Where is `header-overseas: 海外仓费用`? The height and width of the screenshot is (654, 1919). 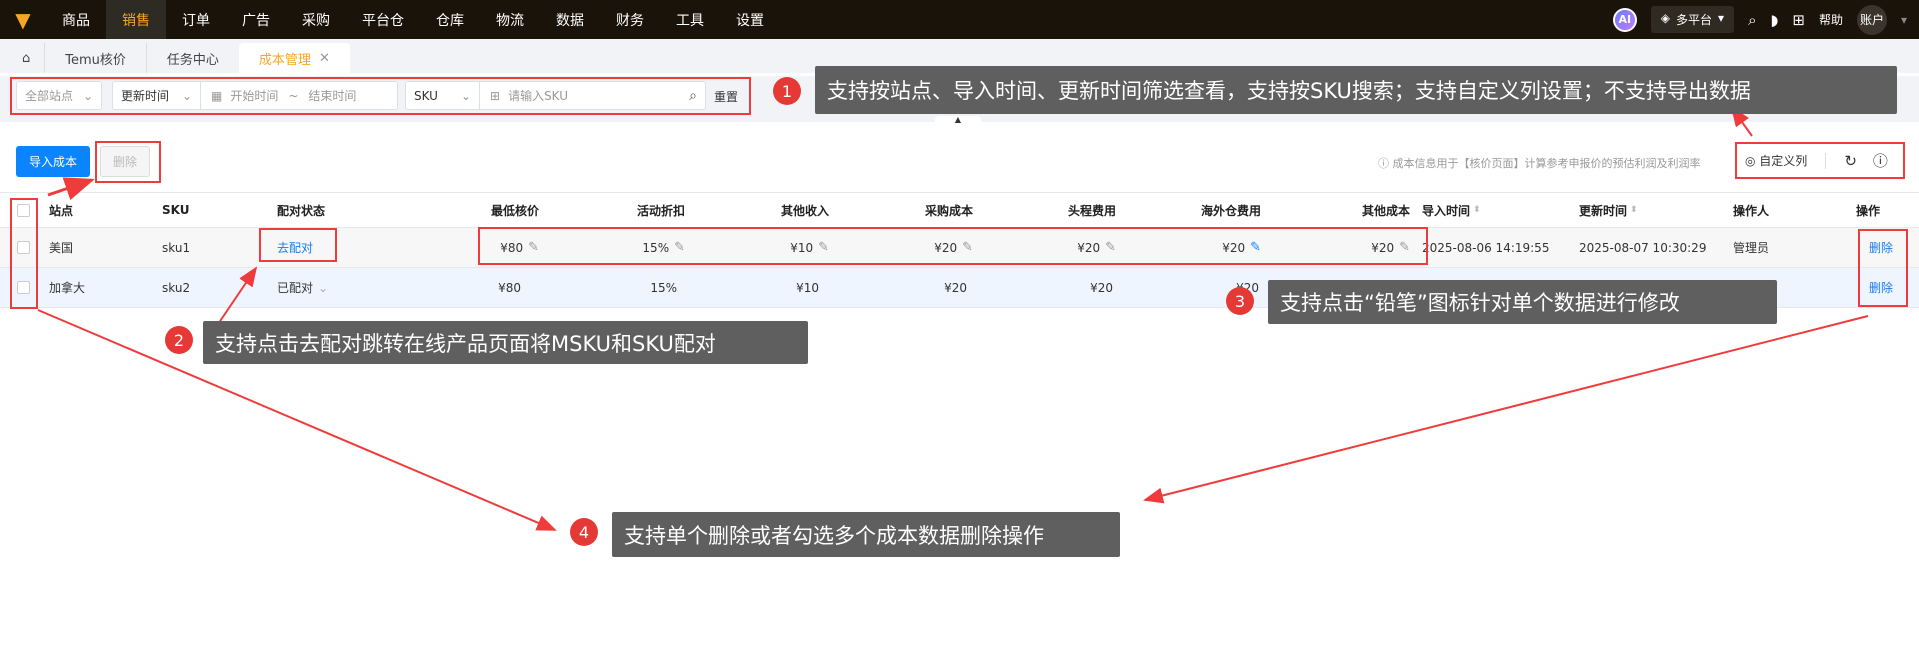 header-overseas: 海外仓费用 is located at coordinates (1230, 210).